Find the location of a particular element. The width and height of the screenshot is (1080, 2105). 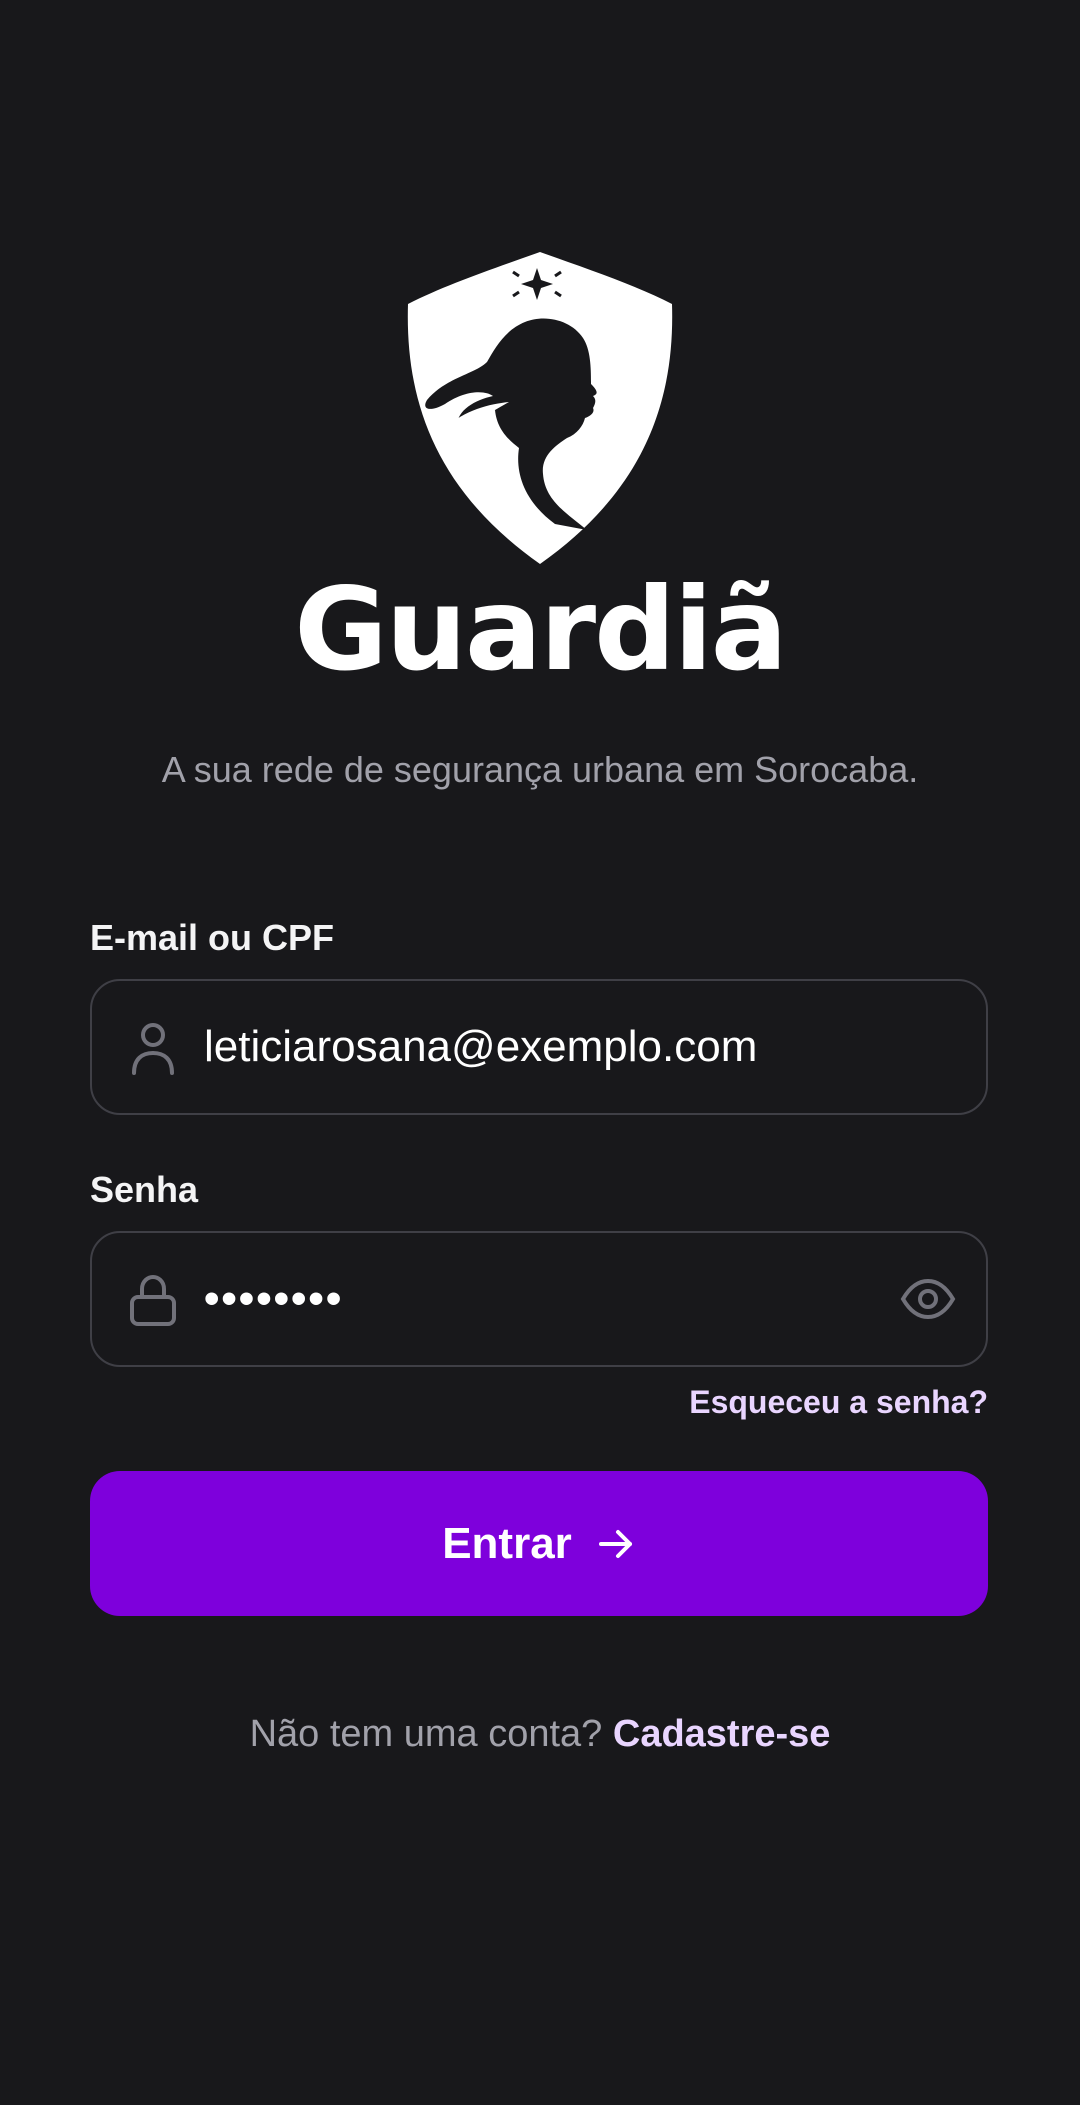

shield-woman-logo-icon is located at coordinates (540, 408).